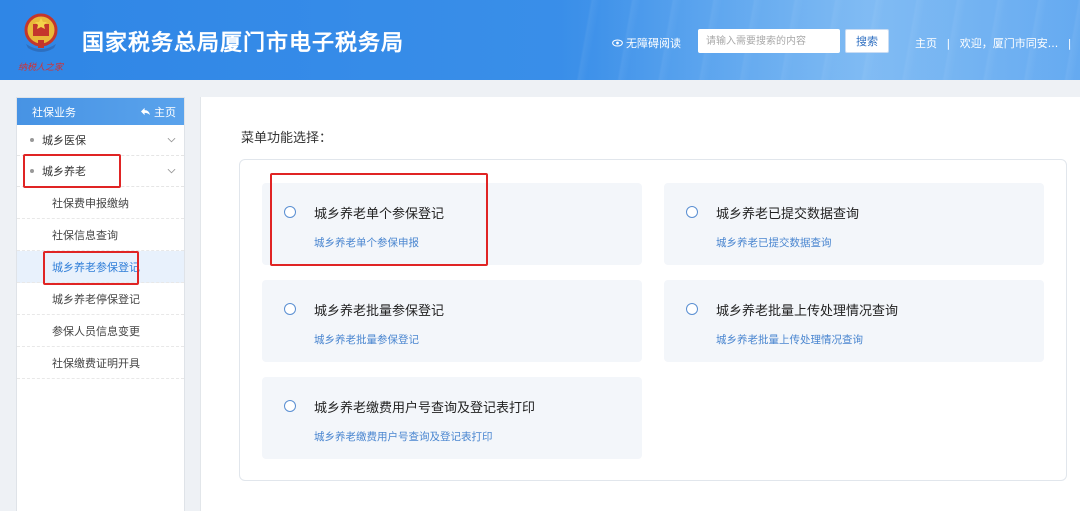 The width and height of the screenshot is (1080, 511). Describe the element at coordinates (64, 140) in the screenshot. I see `sidebar-group-label: 城乡医保` at that location.